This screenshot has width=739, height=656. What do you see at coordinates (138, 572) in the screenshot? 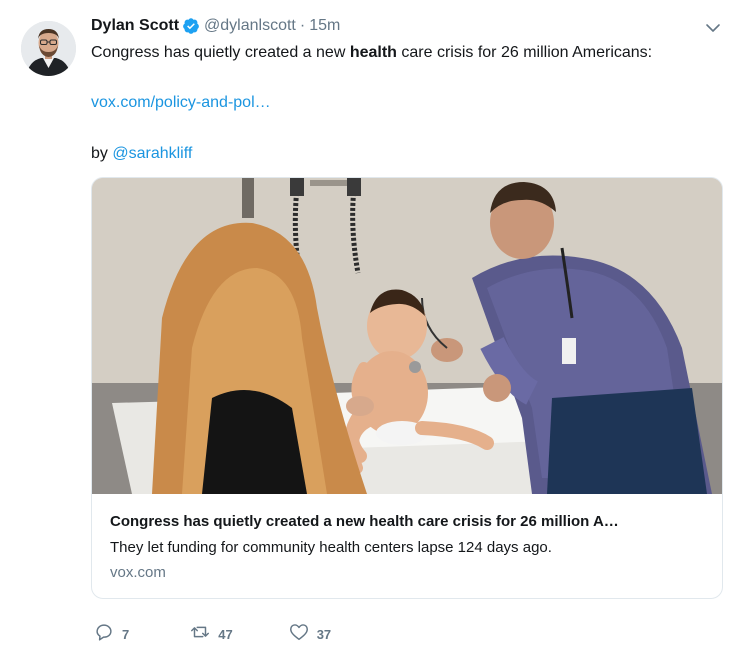
I see `card-domain: vox.com` at bounding box center [138, 572].